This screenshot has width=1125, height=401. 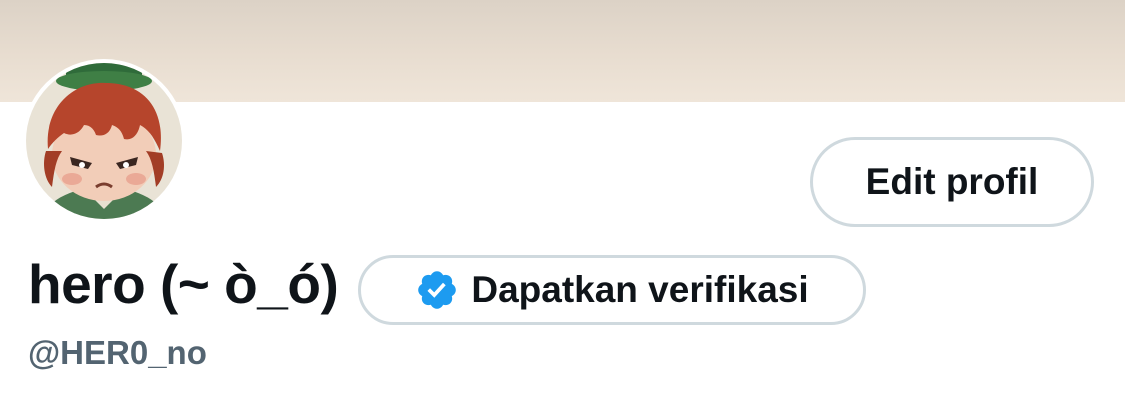 I want to click on edit-profile-button: Edit profil, so click(x=952, y=182).